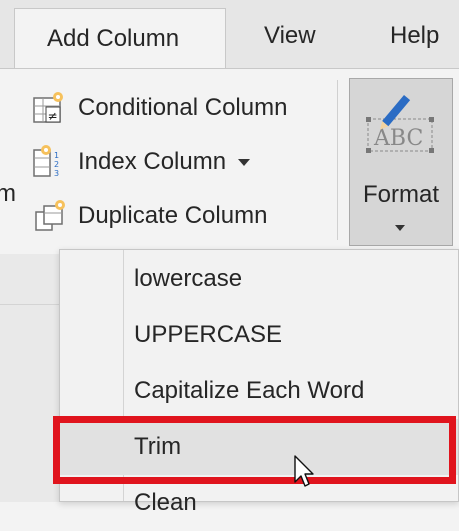  Describe the element at coordinates (259, 391) in the screenshot. I see `menu-item-capitalize-each-word: Capitalize Each Word` at that location.